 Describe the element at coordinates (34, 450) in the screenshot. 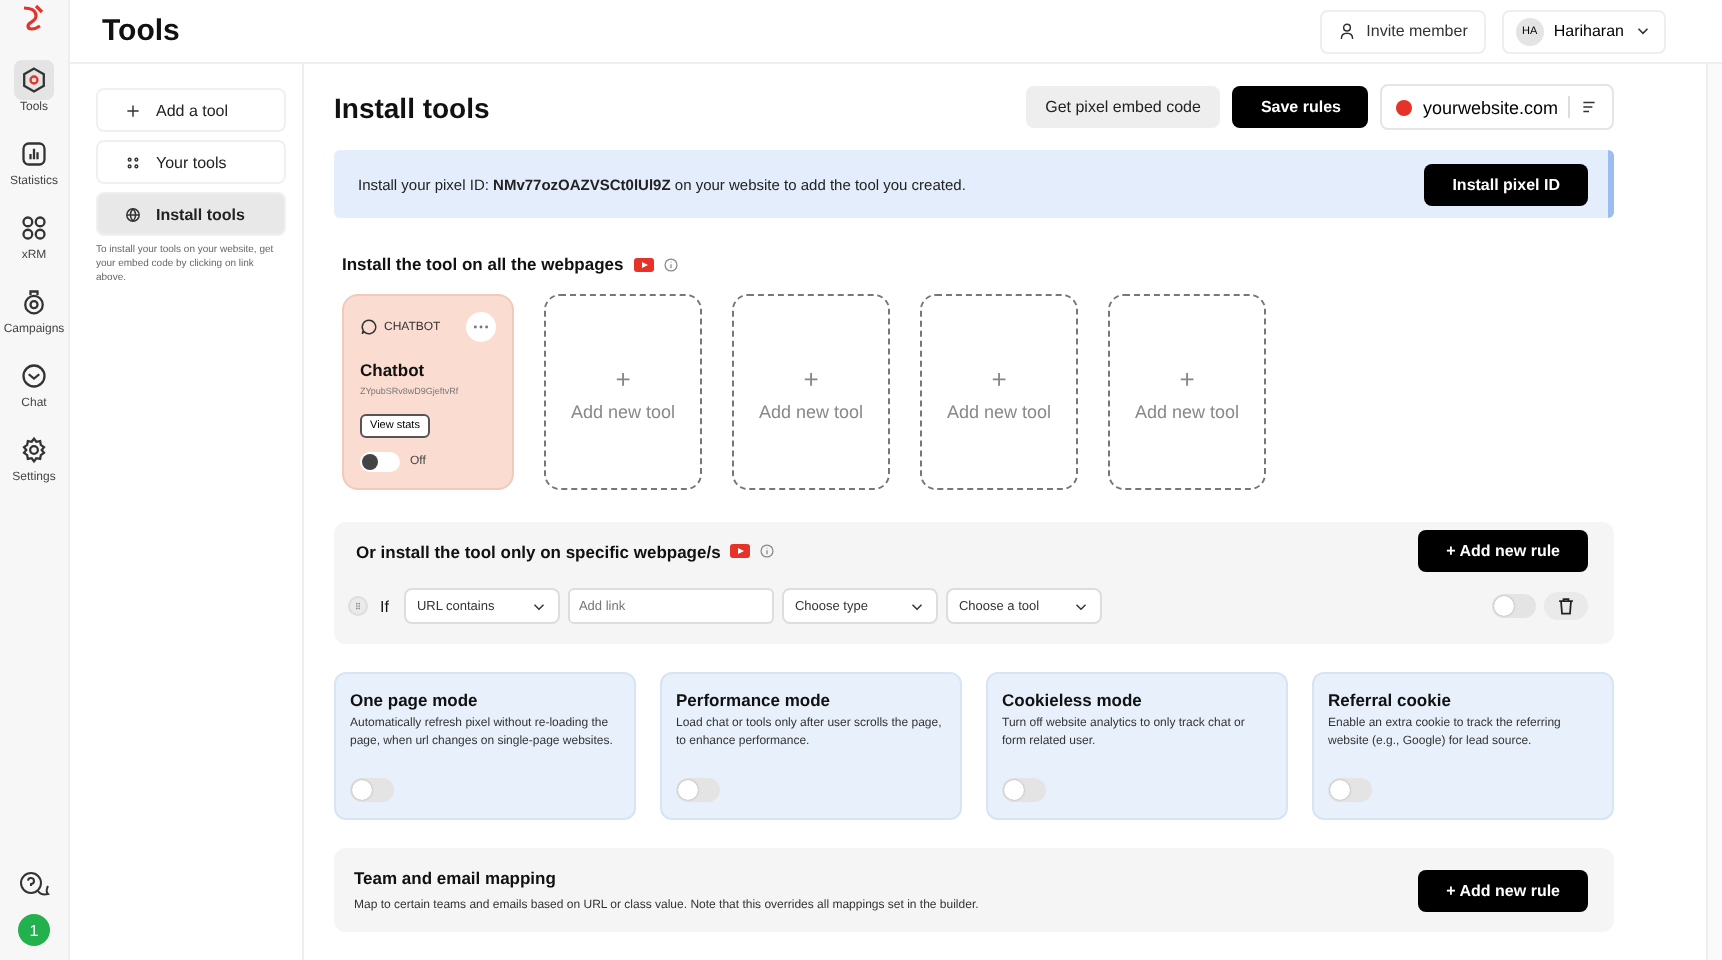

I see `settings-icon` at that location.